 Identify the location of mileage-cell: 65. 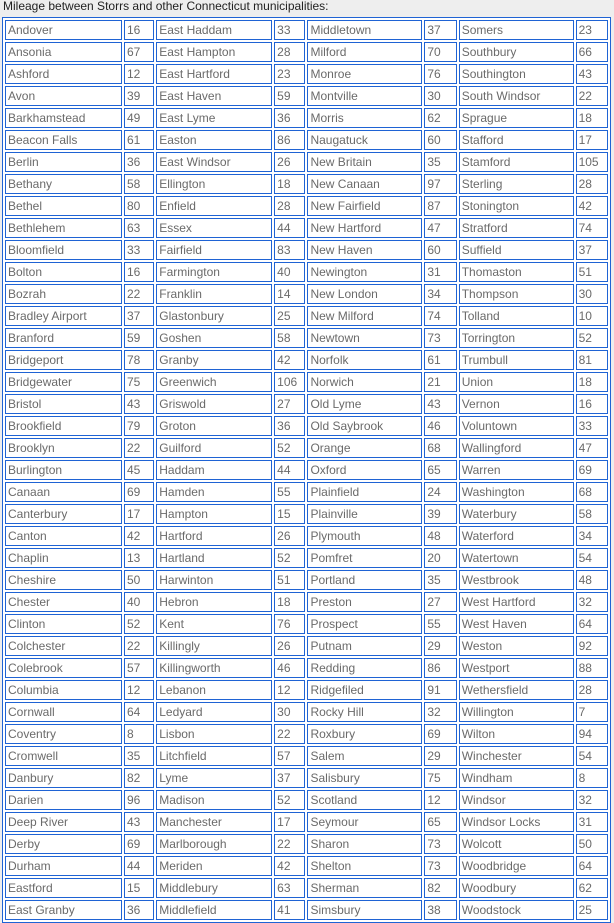
(440, 822).